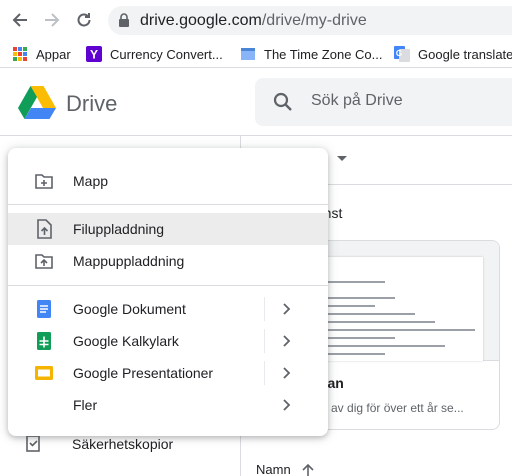 Image resolution: width=512 pixels, height=476 pixels. What do you see at coordinates (126, 341) in the screenshot?
I see `menu-item-label: Google Kalkylark` at bounding box center [126, 341].